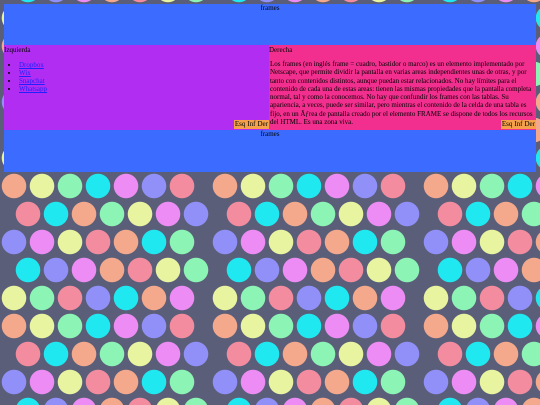 Image resolution: width=540 pixels, height=405 pixels. Describe the element at coordinates (270, 134) in the screenshot. I see `bottom-frame-label: frames` at that location.